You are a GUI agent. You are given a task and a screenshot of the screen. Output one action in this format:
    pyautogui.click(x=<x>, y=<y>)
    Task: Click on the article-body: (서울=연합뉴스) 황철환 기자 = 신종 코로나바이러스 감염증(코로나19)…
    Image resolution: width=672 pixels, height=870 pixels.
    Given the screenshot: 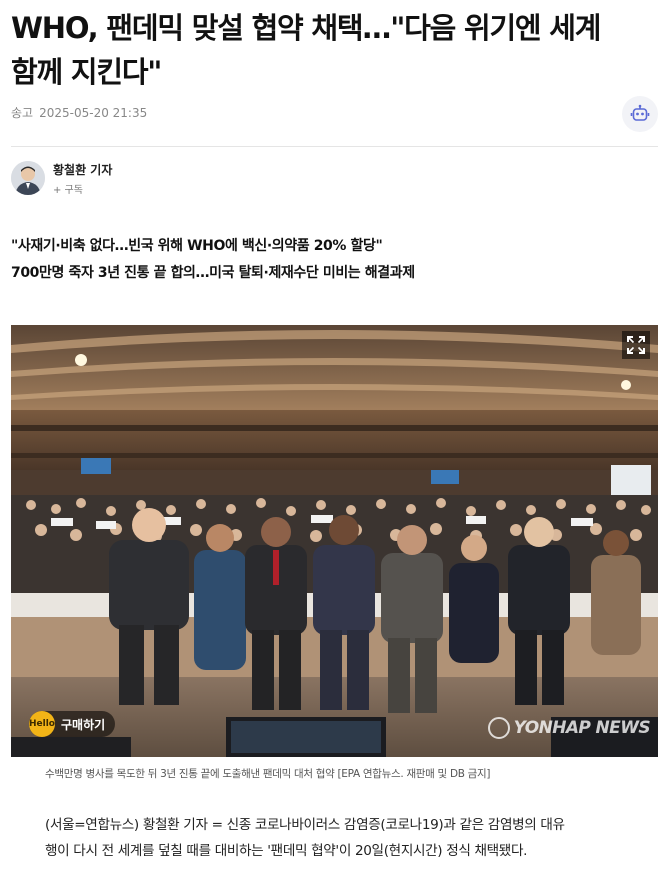 What is the action you would take?
    pyautogui.click(x=335, y=838)
    